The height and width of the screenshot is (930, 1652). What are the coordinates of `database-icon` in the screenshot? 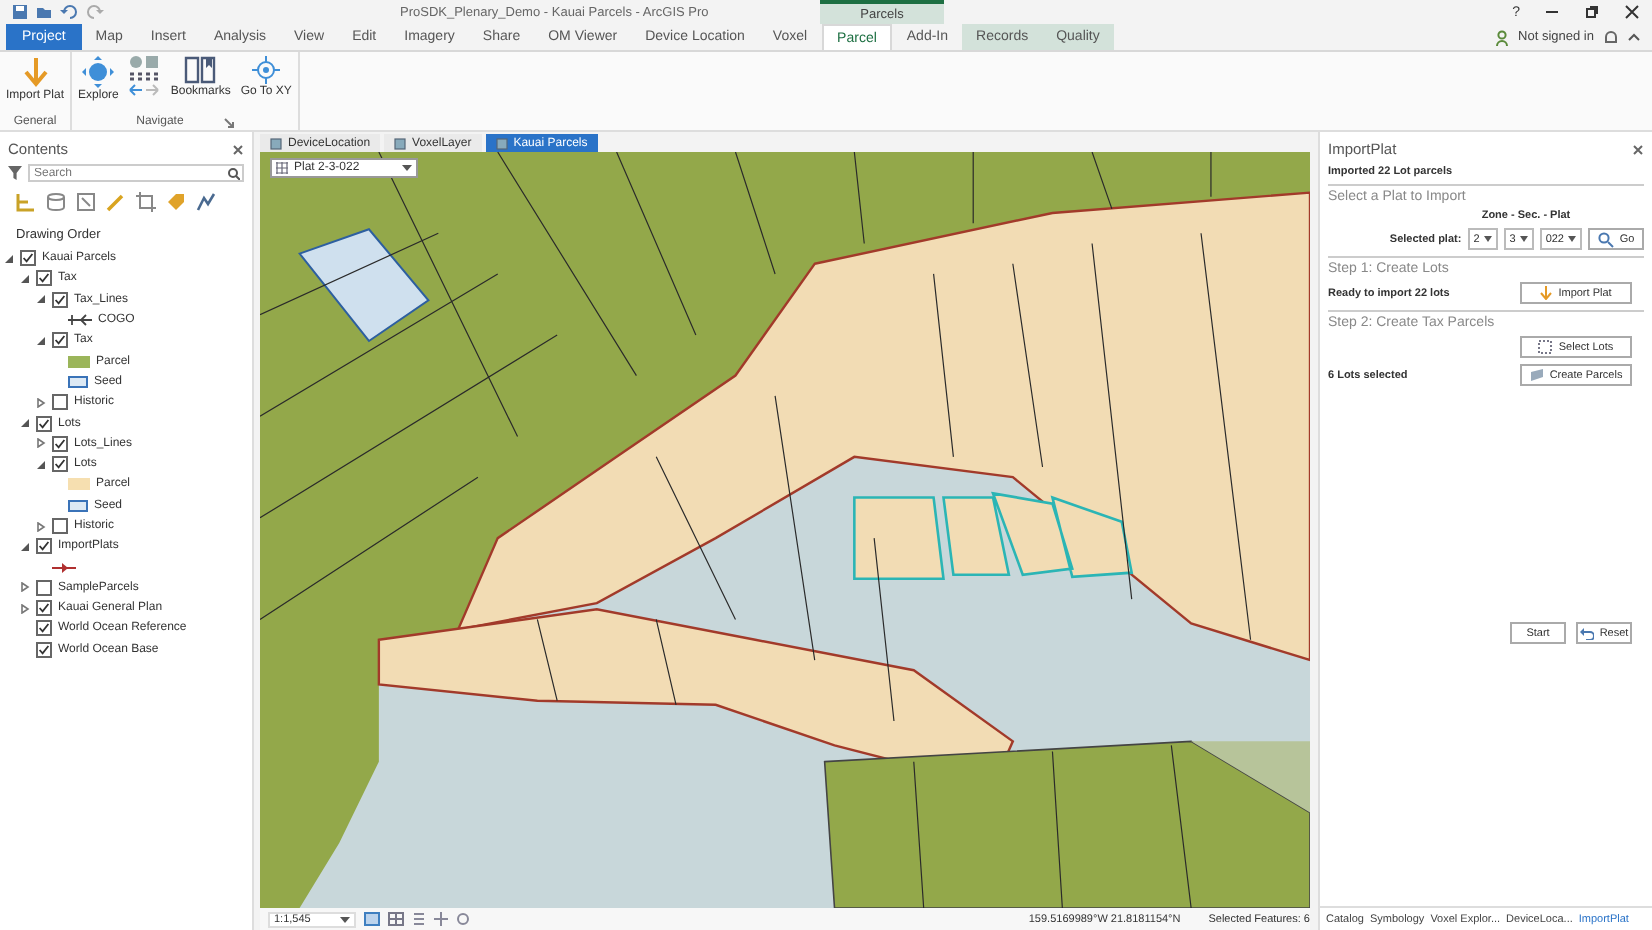 It's located at (56, 202).